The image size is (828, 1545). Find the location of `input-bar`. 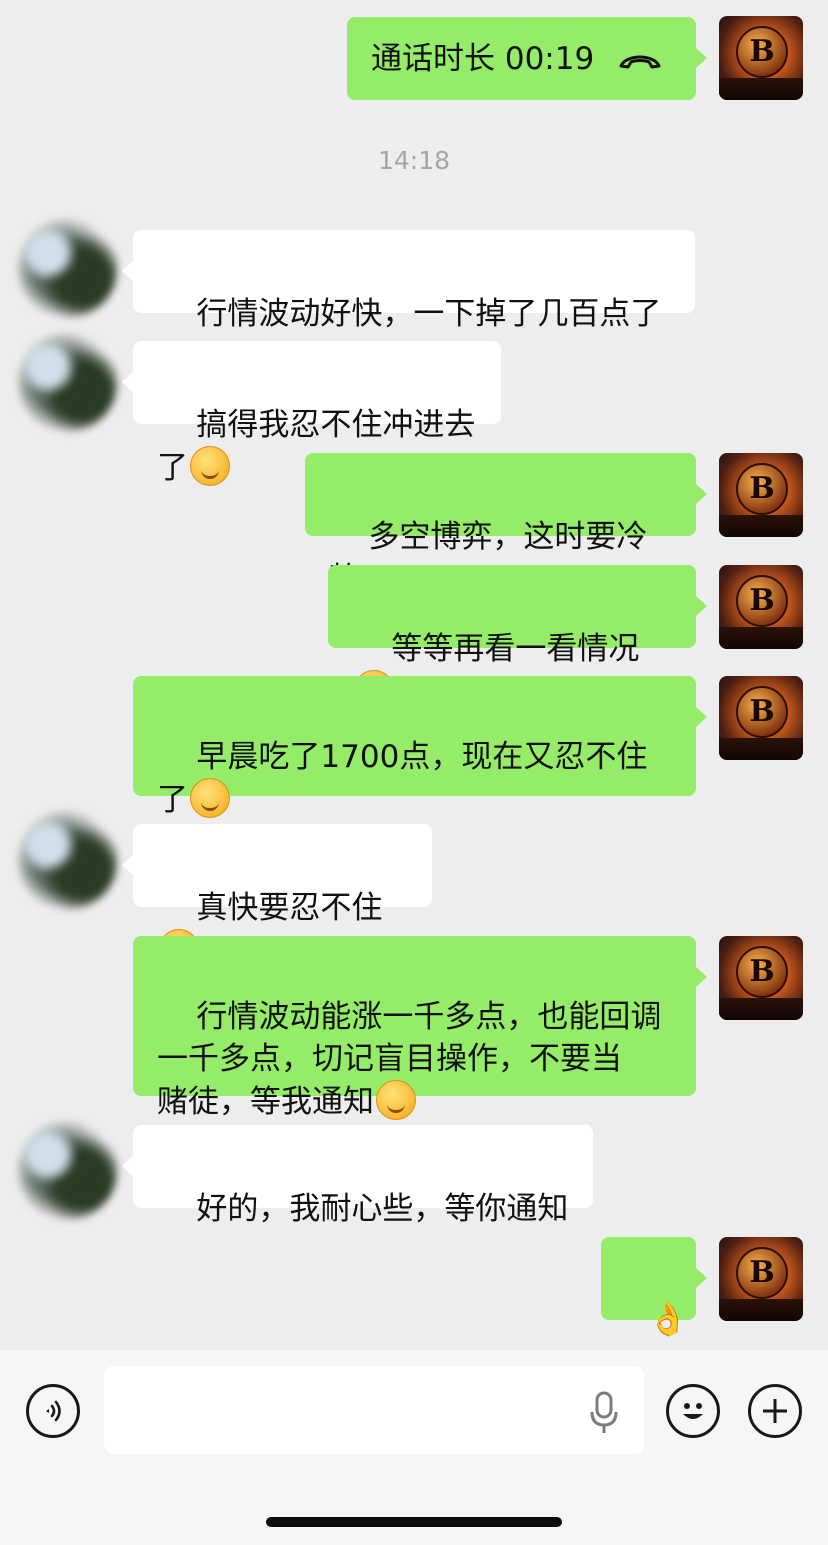

input-bar is located at coordinates (414, 1447).